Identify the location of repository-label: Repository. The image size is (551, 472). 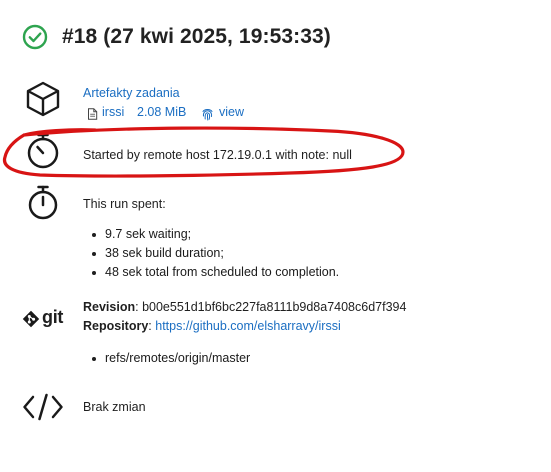
(116, 326).